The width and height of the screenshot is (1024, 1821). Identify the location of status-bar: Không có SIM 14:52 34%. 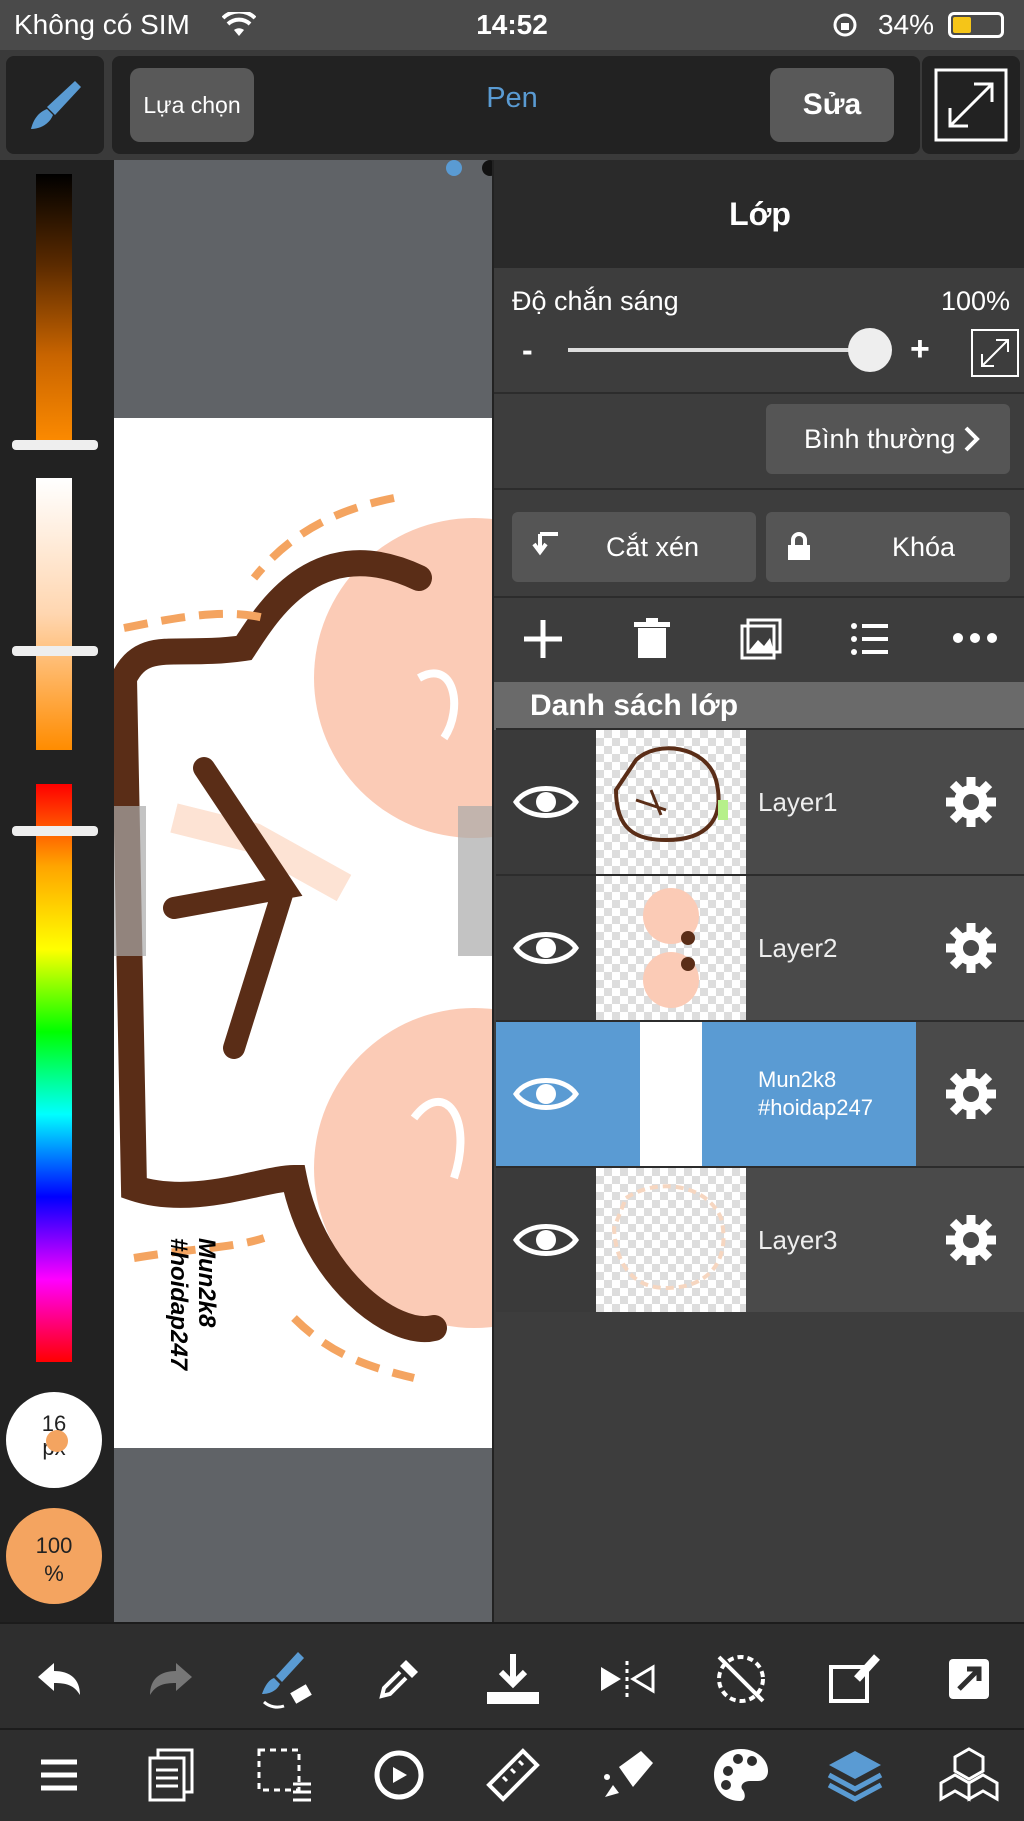
(512, 25).